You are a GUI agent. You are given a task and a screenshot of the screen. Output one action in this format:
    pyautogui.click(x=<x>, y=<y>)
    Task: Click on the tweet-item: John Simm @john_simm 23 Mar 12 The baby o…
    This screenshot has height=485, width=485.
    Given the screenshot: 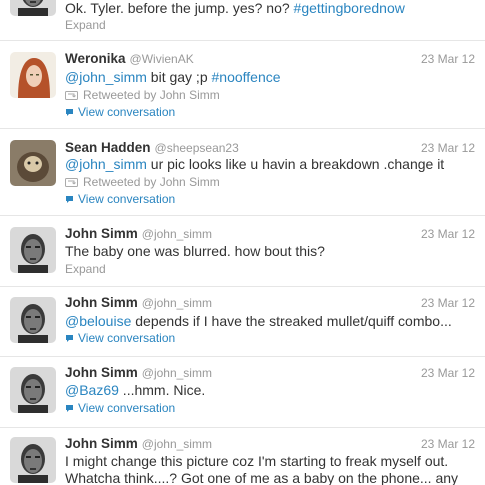 What is the action you would take?
    pyautogui.click(x=242, y=251)
    